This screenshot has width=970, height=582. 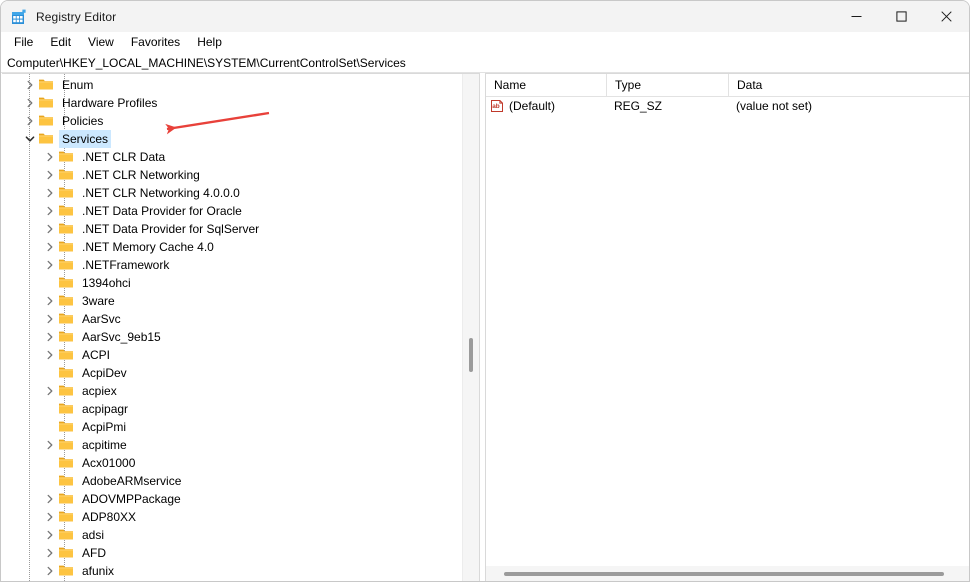 What do you see at coordinates (471, 355) in the screenshot?
I see `tree-scrollbar-thumb` at bounding box center [471, 355].